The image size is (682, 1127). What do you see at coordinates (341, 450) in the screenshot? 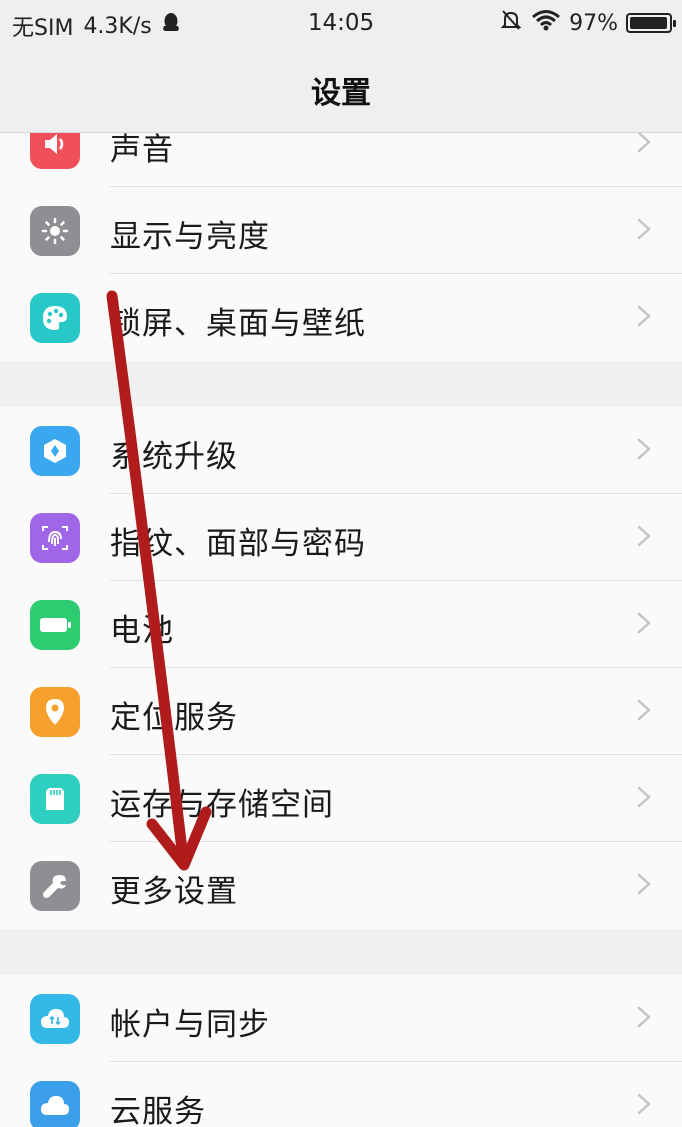
I see `settings-item-system-update: 系统升级` at bounding box center [341, 450].